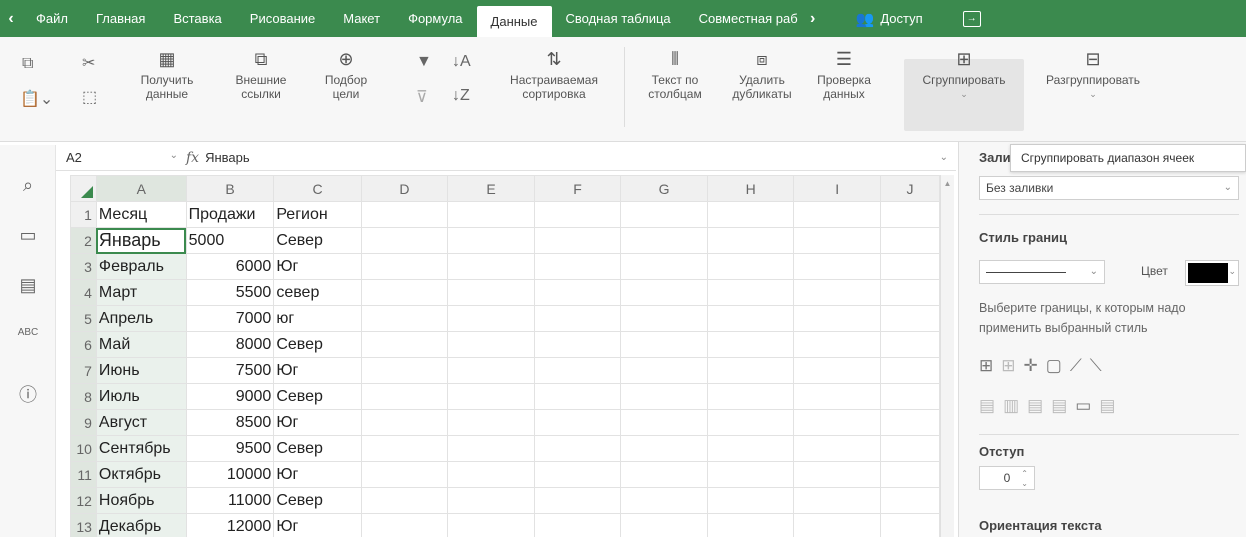 Image resolution: width=1246 pixels, height=537 pixels. What do you see at coordinates (461, 62) in the screenshot?
I see `sort-ascending-icon: ↓A` at bounding box center [461, 62].